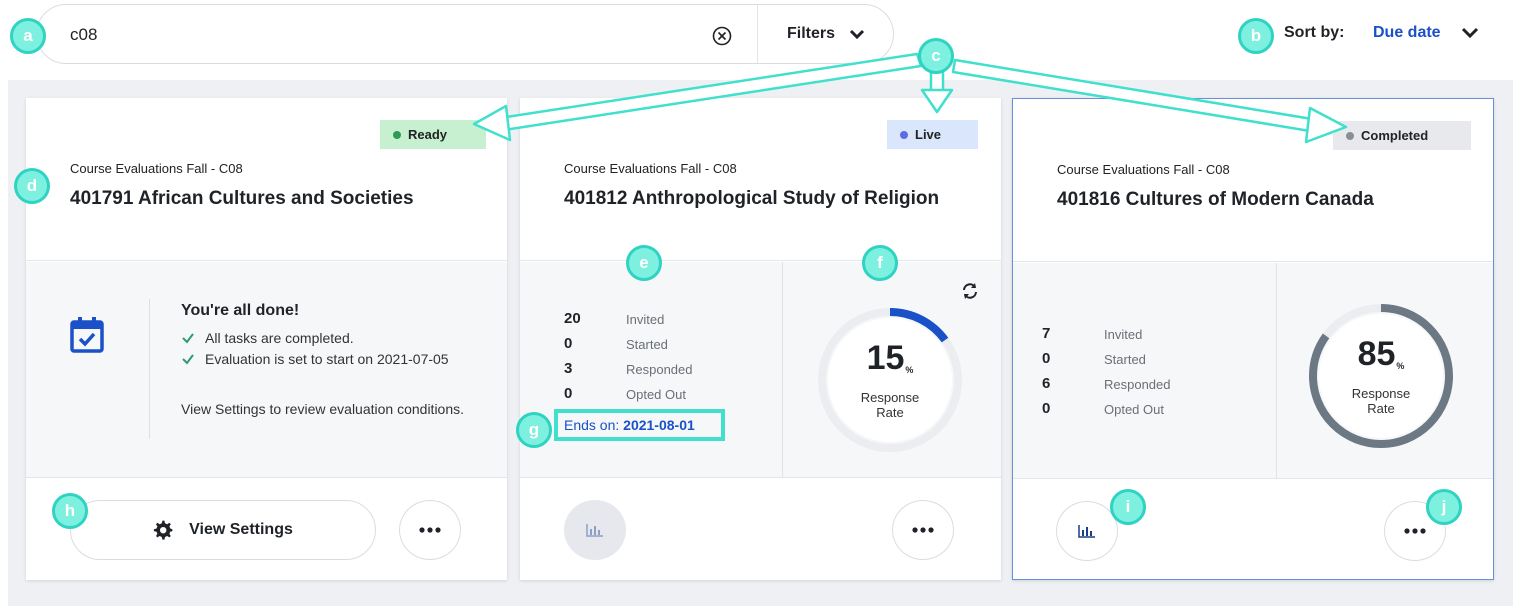 The width and height of the screenshot is (1520, 606). I want to click on rate-number: 15, so click(885, 358).